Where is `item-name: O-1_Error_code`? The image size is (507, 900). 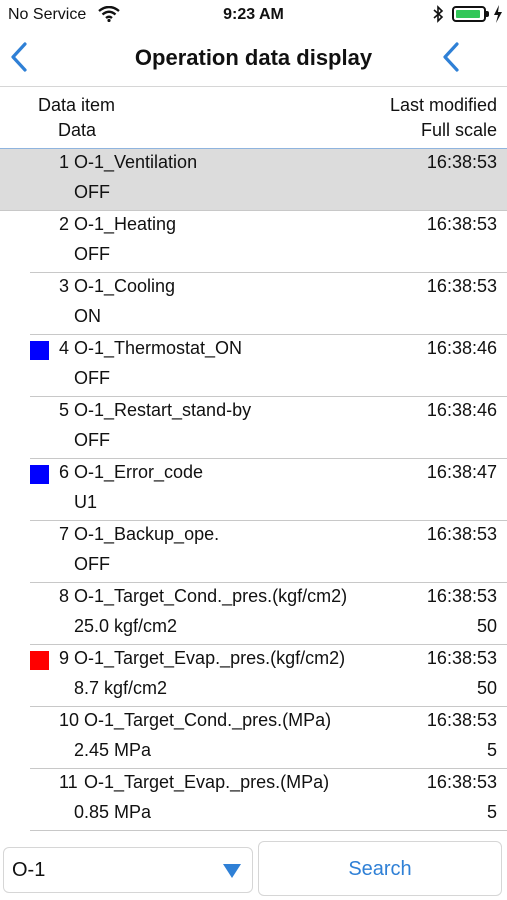
item-name: O-1_Error_code is located at coordinates (139, 472).